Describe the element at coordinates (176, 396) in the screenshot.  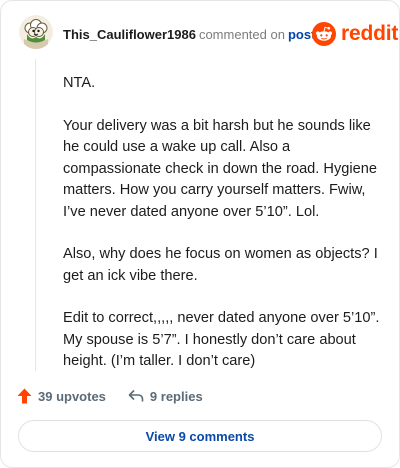
I see `reply-count: 9 replies` at that location.